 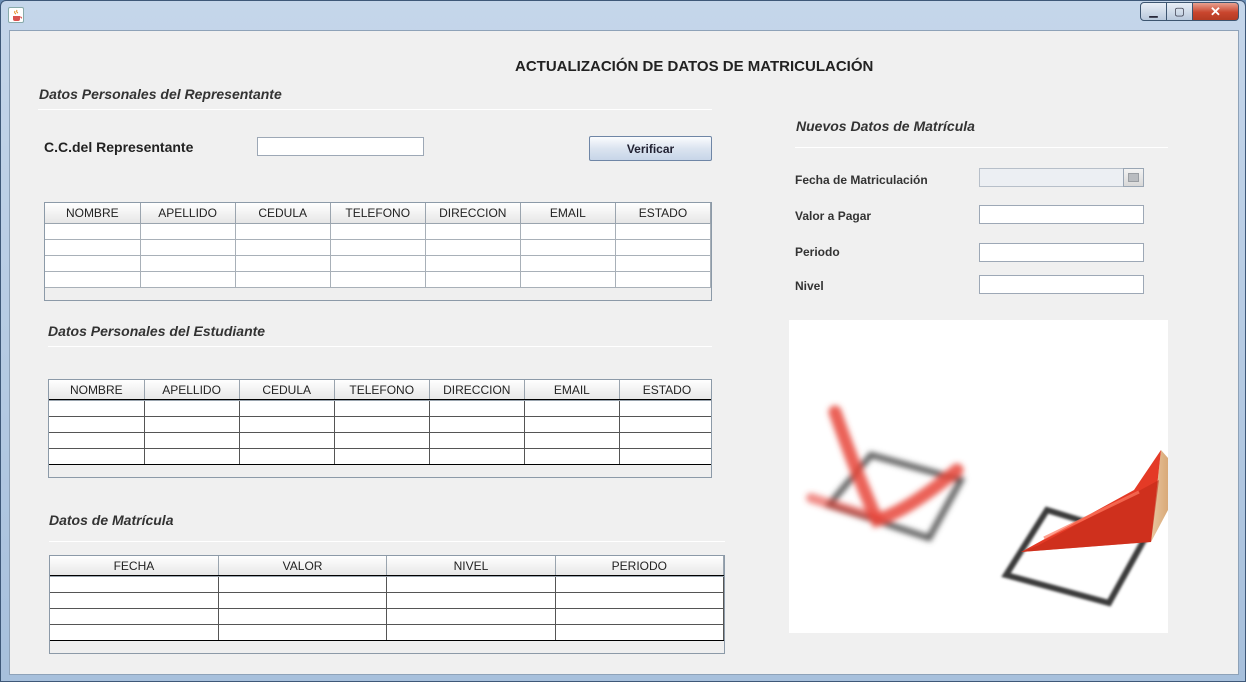 What do you see at coordinates (134, 566) in the screenshot?
I see `col-header-fecha: FECHA` at bounding box center [134, 566].